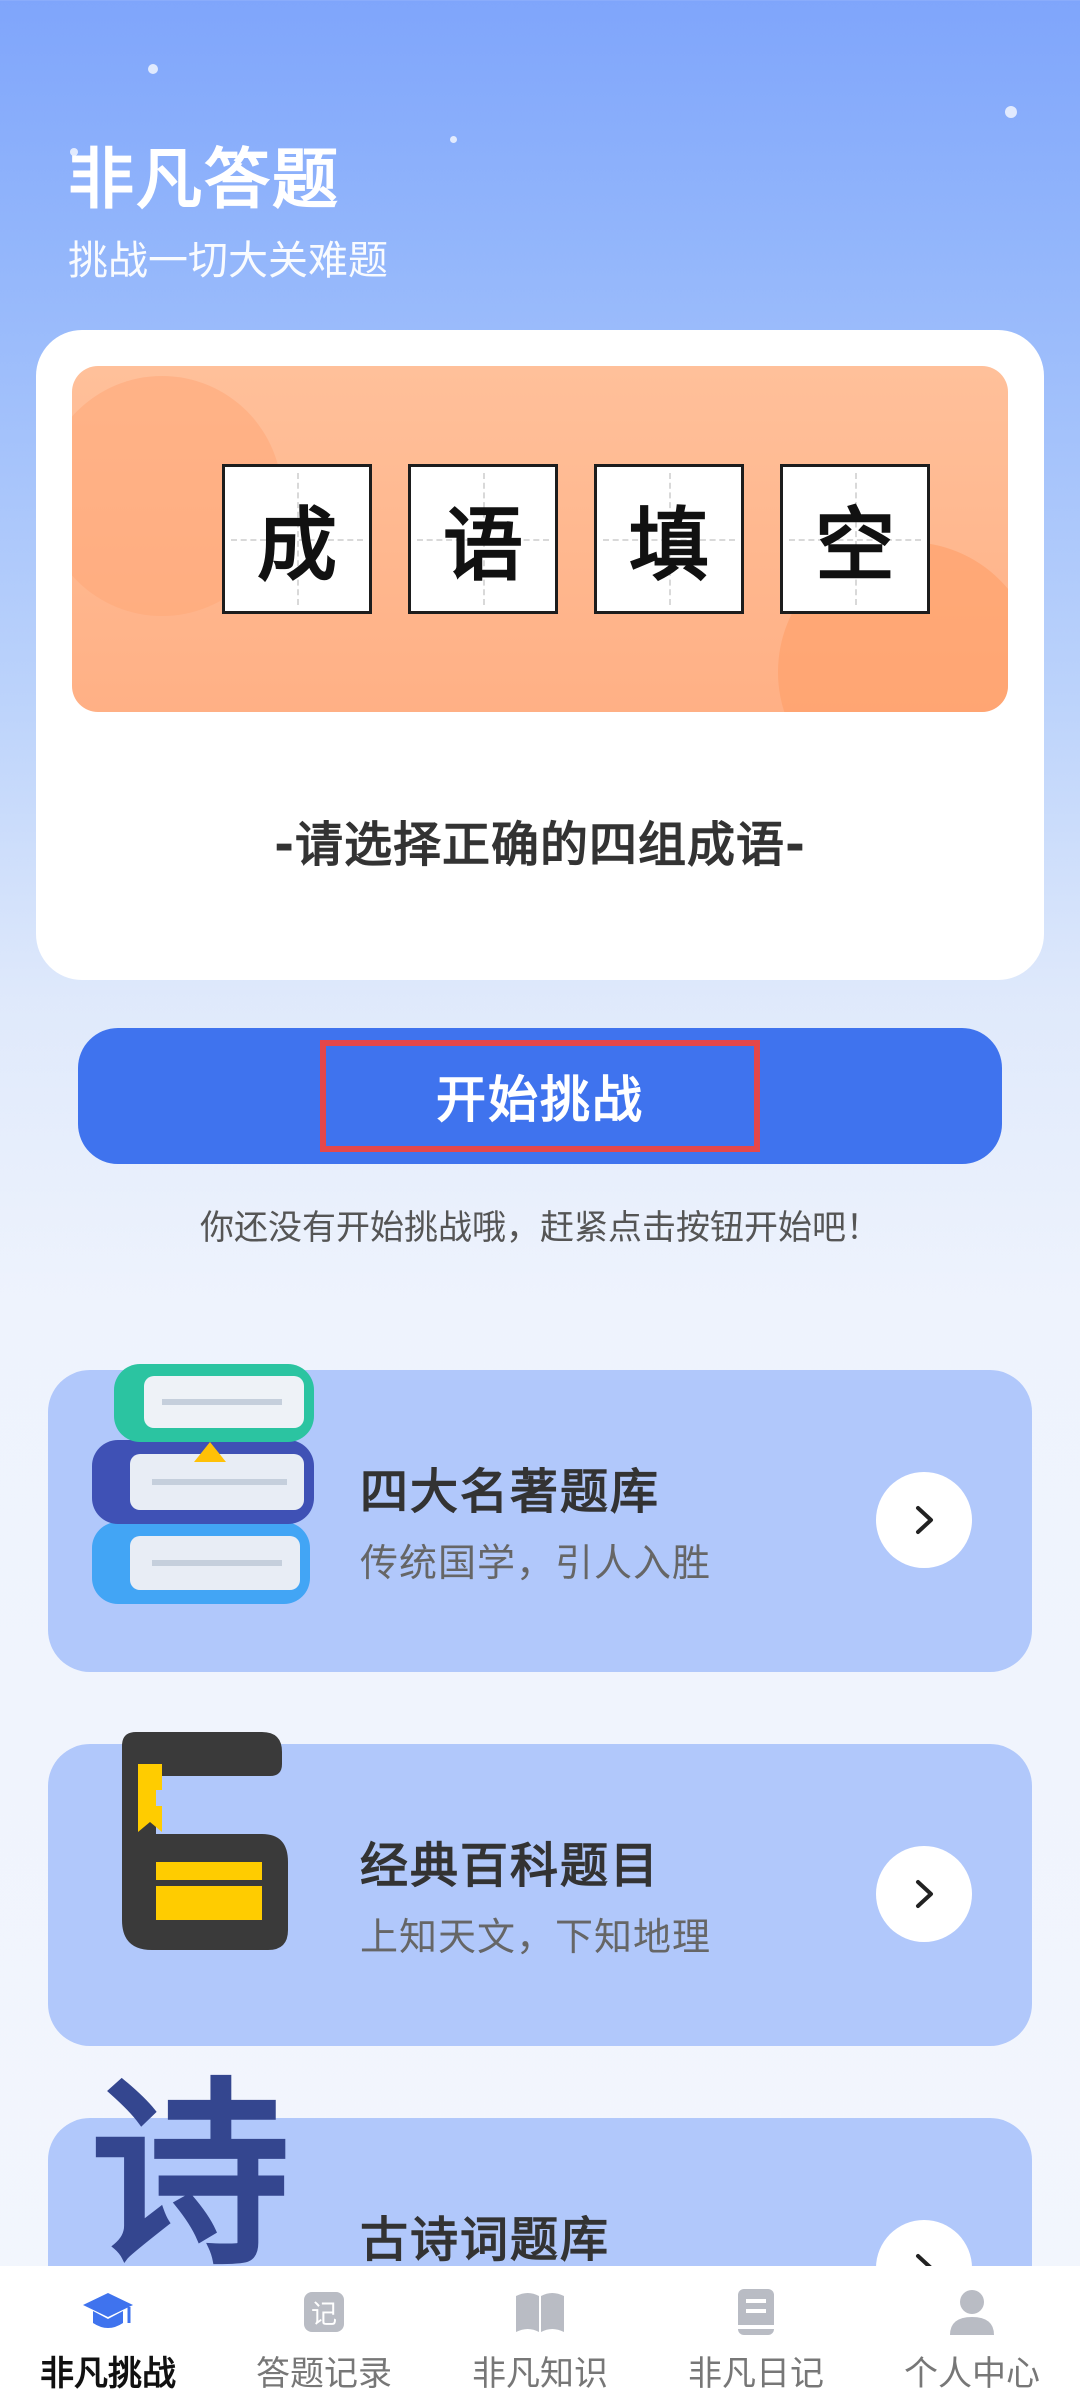 This screenshot has height=2408, width=1080. I want to click on tab-challenge: 非凡挑战, so click(108, 2337).